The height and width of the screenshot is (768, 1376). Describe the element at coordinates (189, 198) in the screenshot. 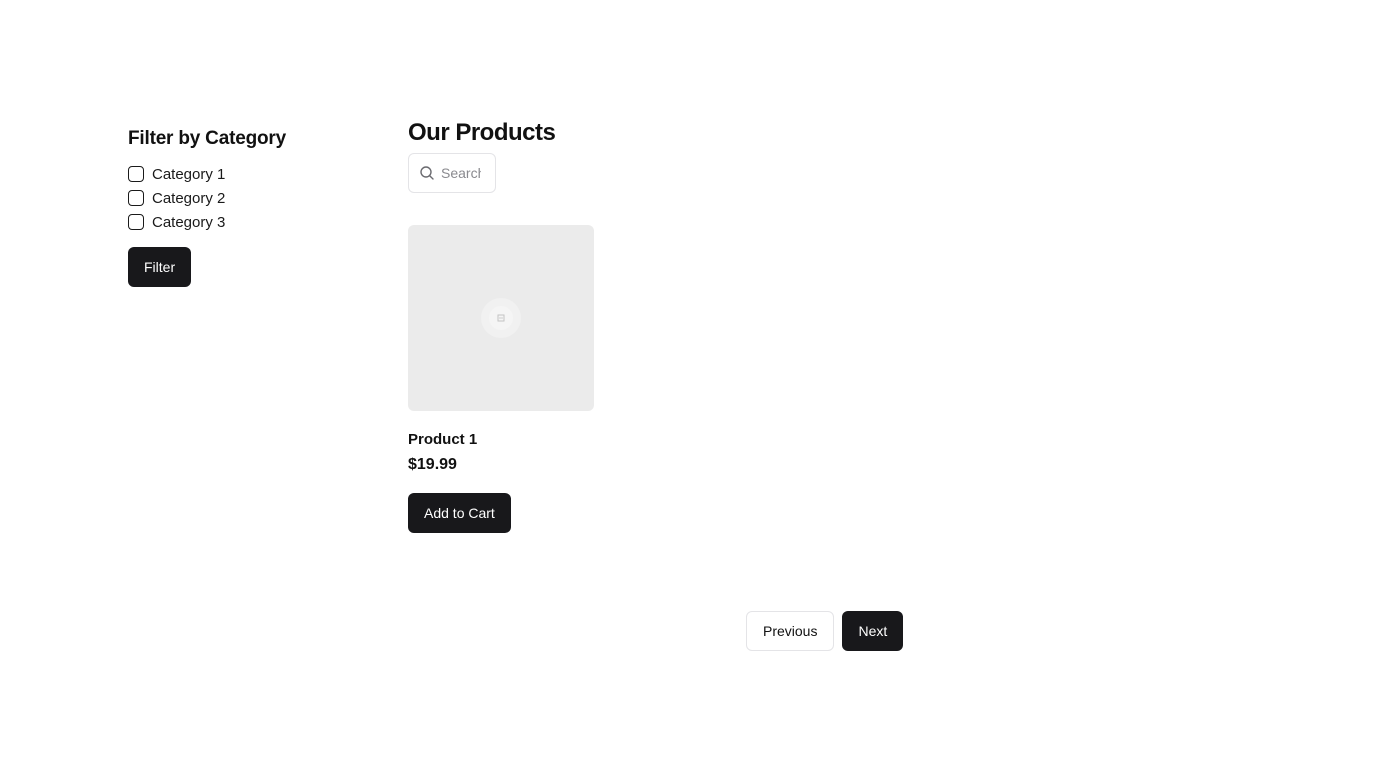

I see `category-2-label: Category 2` at that location.